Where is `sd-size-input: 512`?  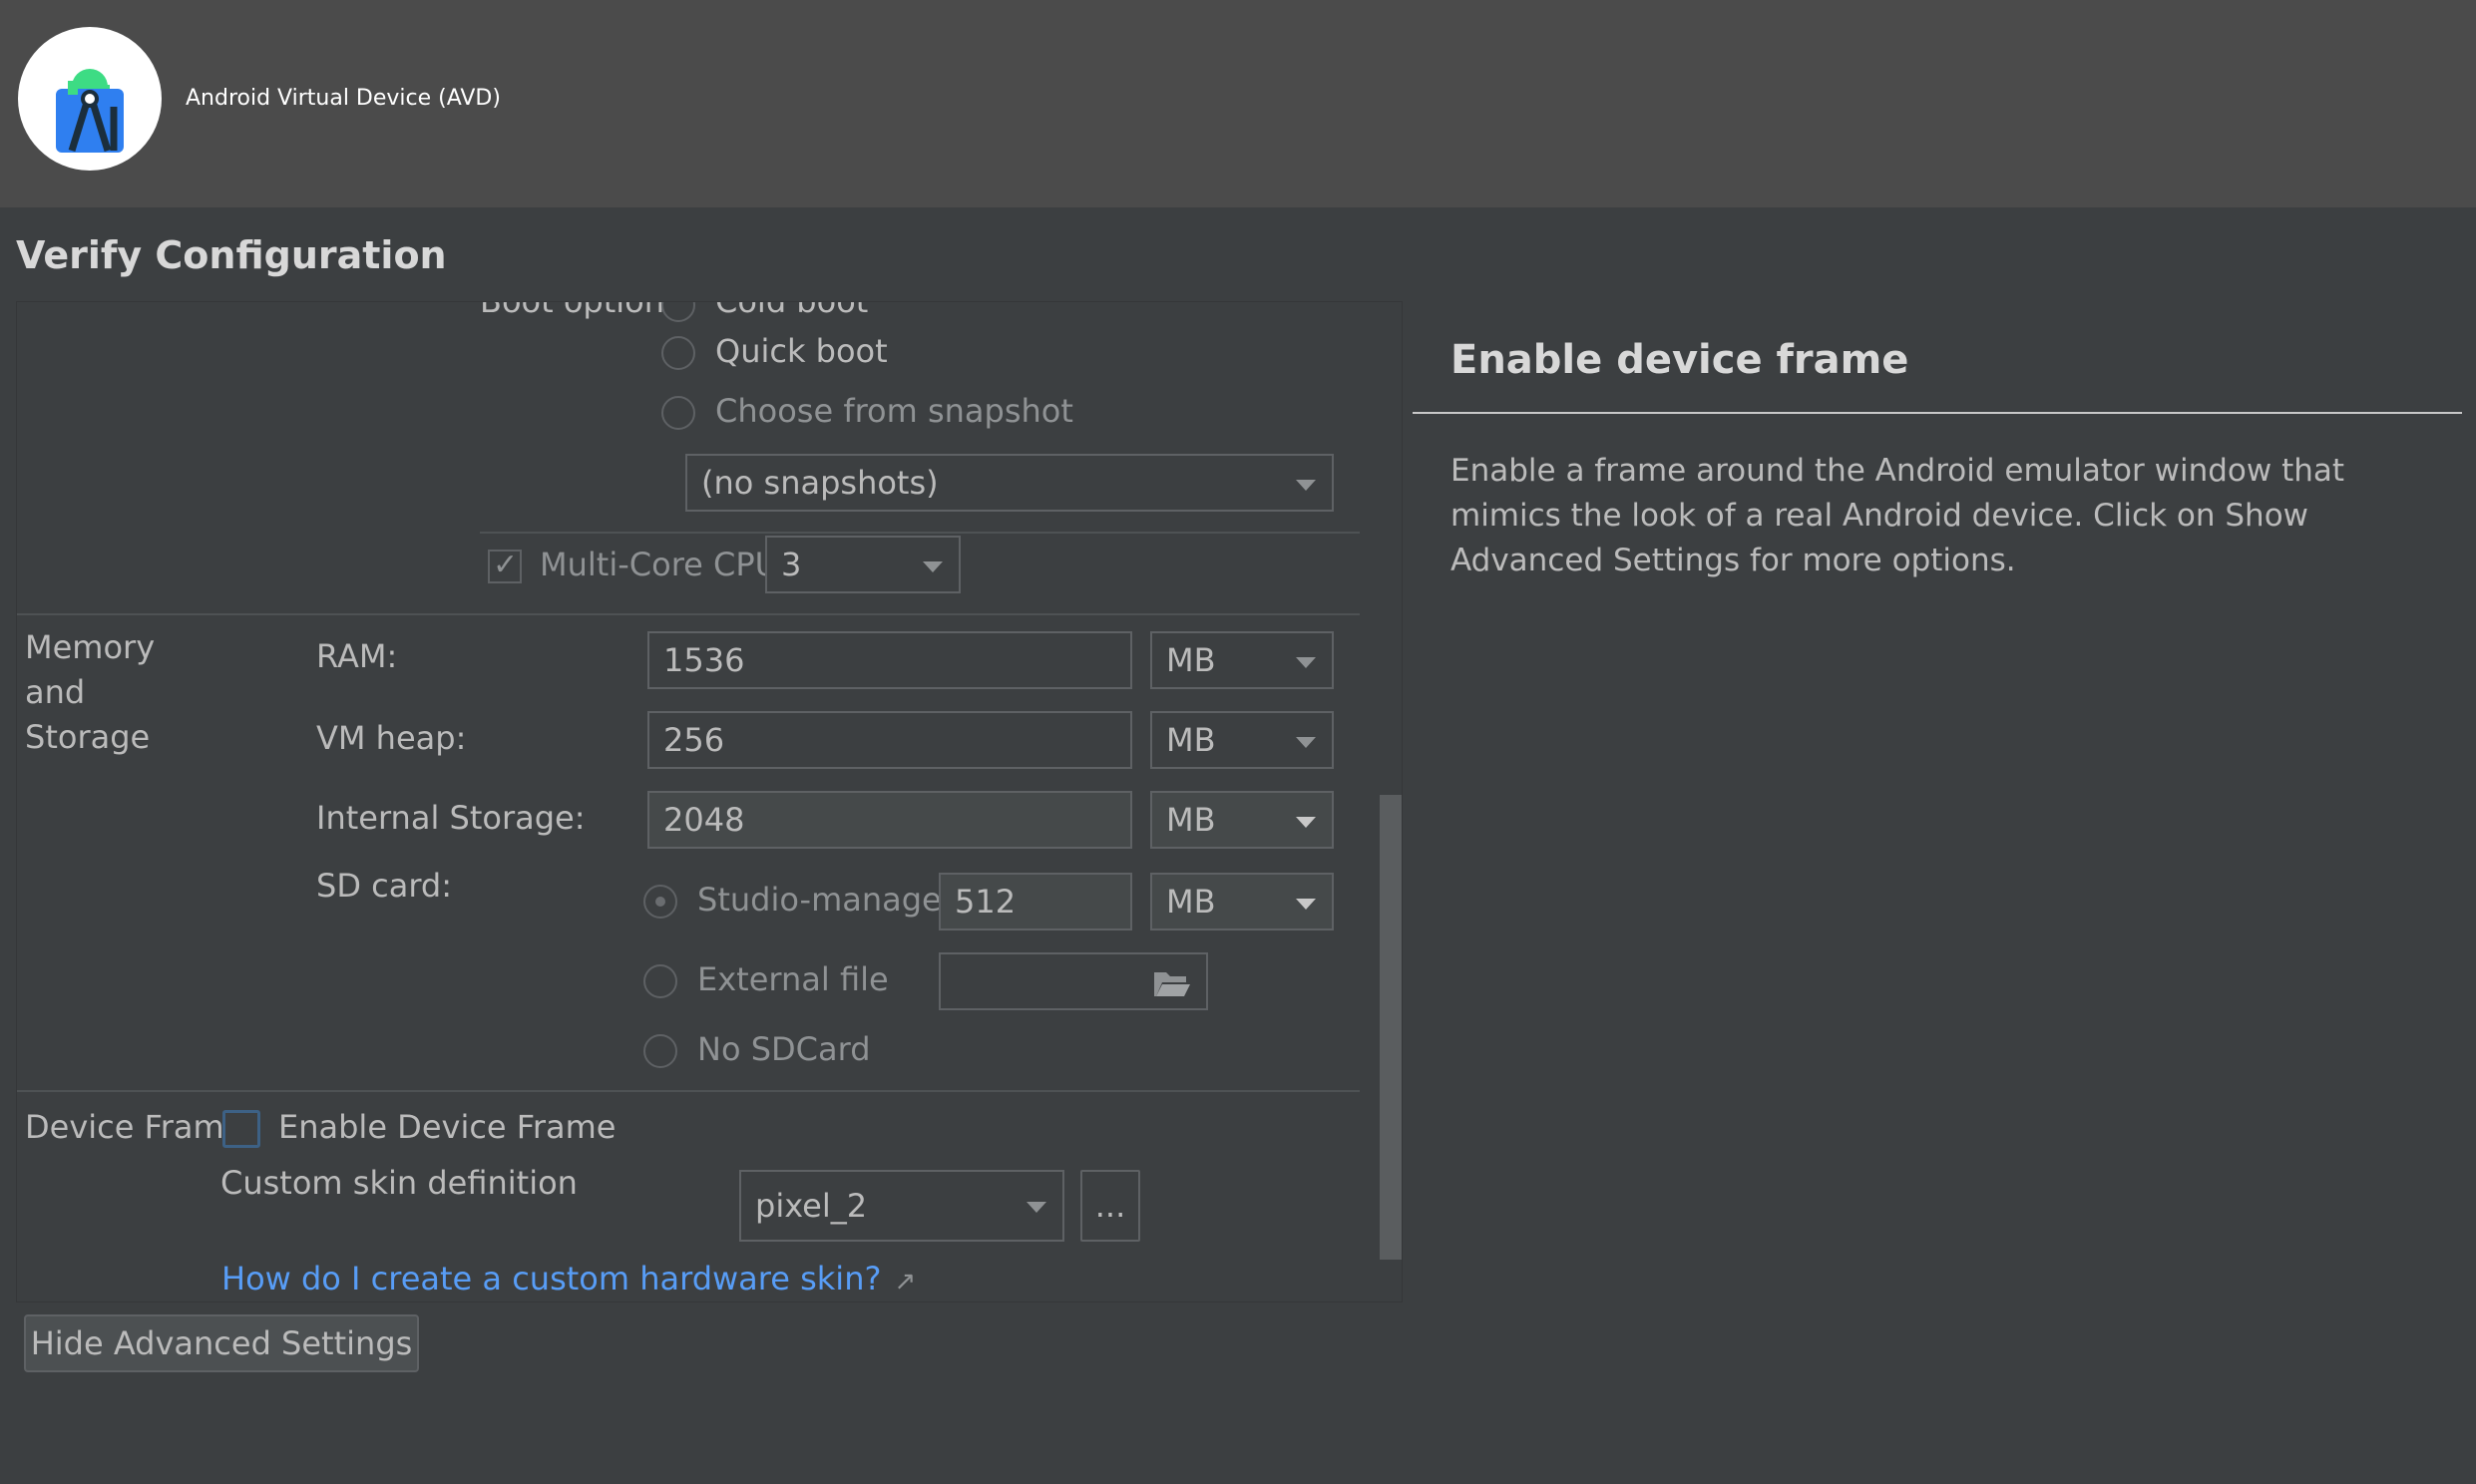
sd-size-input: 512 is located at coordinates (1035, 901).